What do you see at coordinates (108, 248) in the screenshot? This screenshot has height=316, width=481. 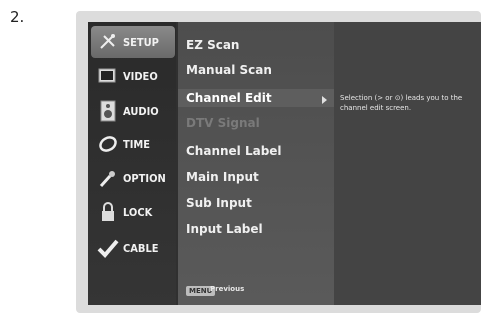 I see `checkmark-icon` at bounding box center [108, 248].